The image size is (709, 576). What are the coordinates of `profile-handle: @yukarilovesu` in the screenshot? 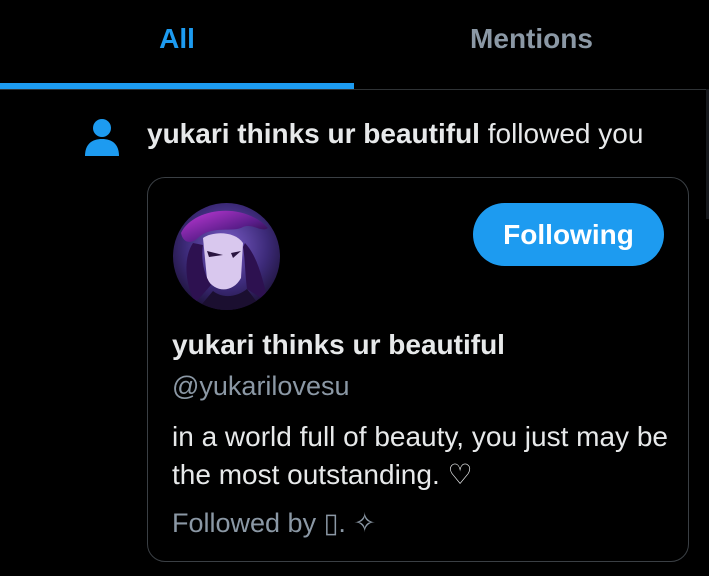 It's located at (260, 386).